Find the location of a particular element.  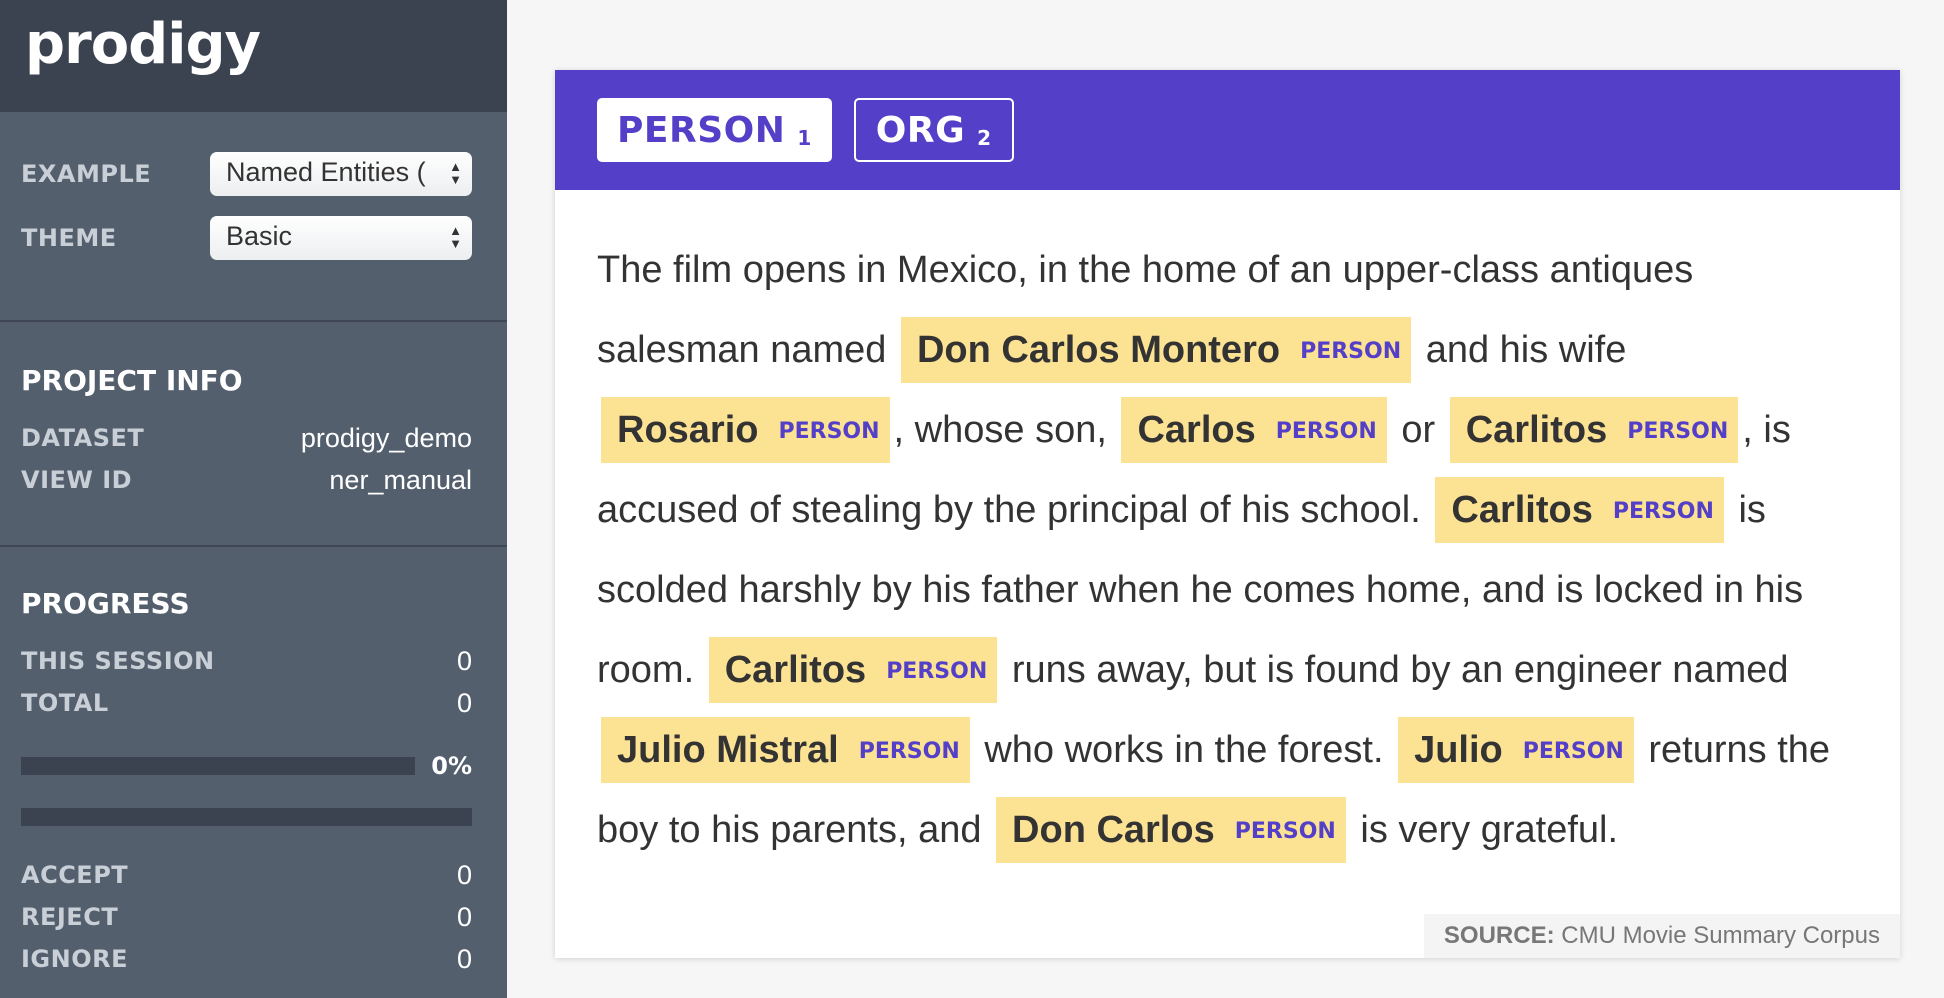

theme-select-value: Basic is located at coordinates (259, 236).